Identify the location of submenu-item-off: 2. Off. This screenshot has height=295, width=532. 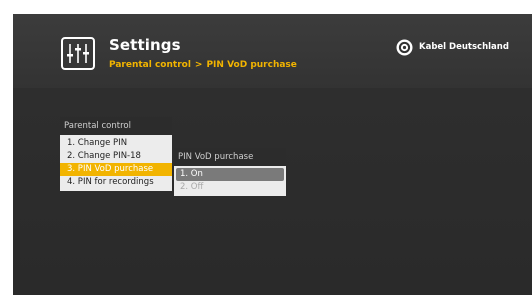
(230, 187).